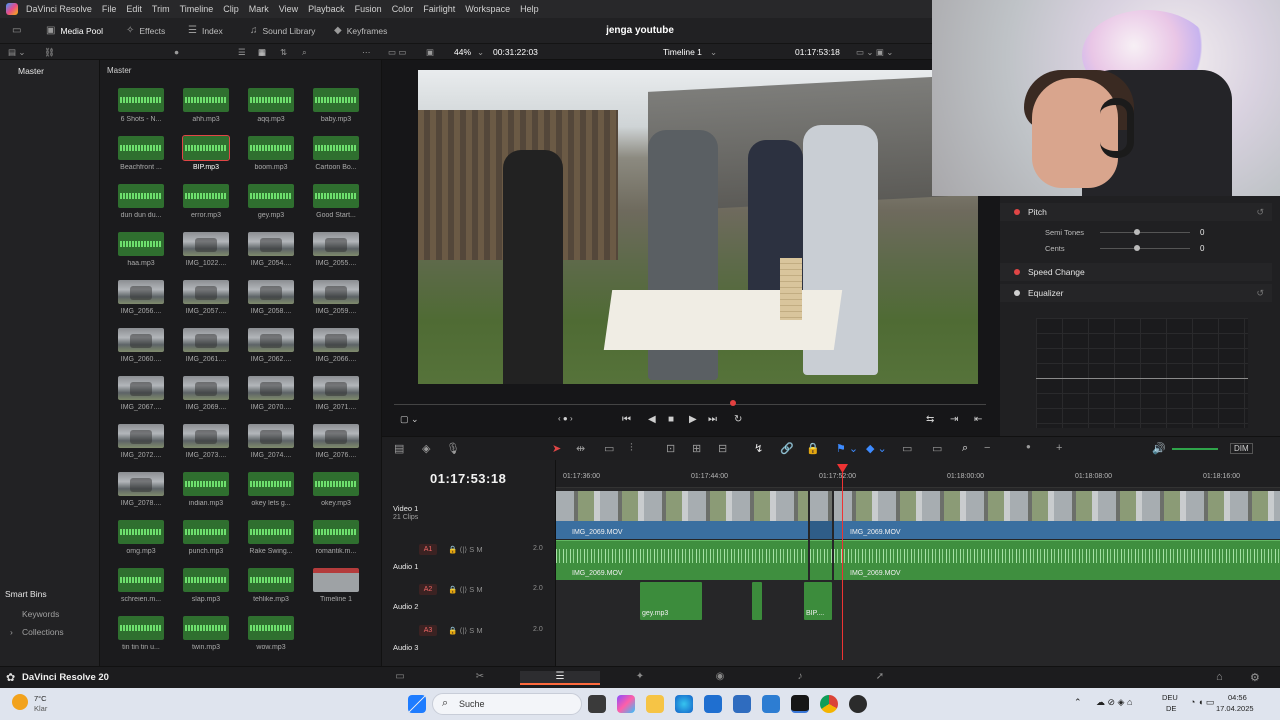 The height and width of the screenshot is (720, 1280). What do you see at coordinates (529, 9) in the screenshot?
I see `menu-help: Help` at bounding box center [529, 9].